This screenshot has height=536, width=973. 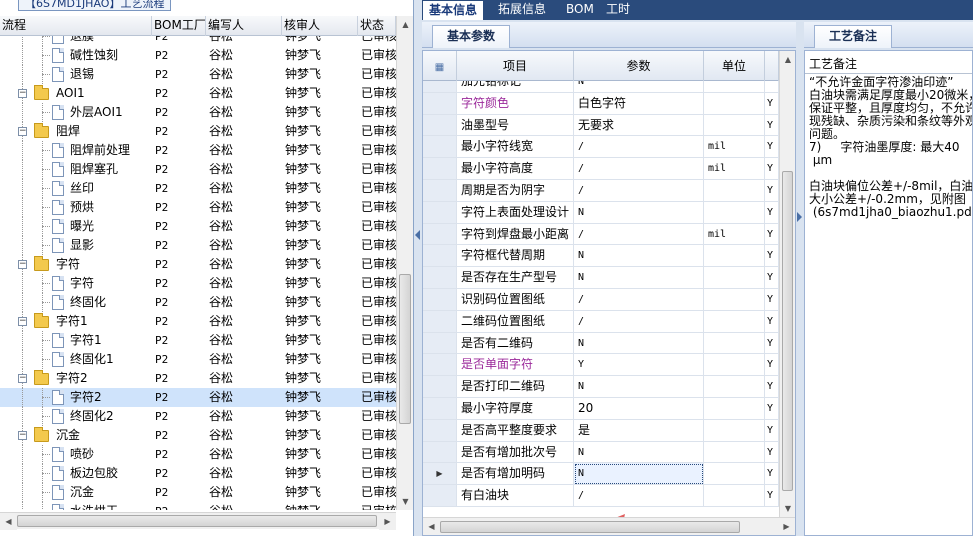 I want to click on param-row: 最小字符厚度 20 Y, so click(x=601, y=408).